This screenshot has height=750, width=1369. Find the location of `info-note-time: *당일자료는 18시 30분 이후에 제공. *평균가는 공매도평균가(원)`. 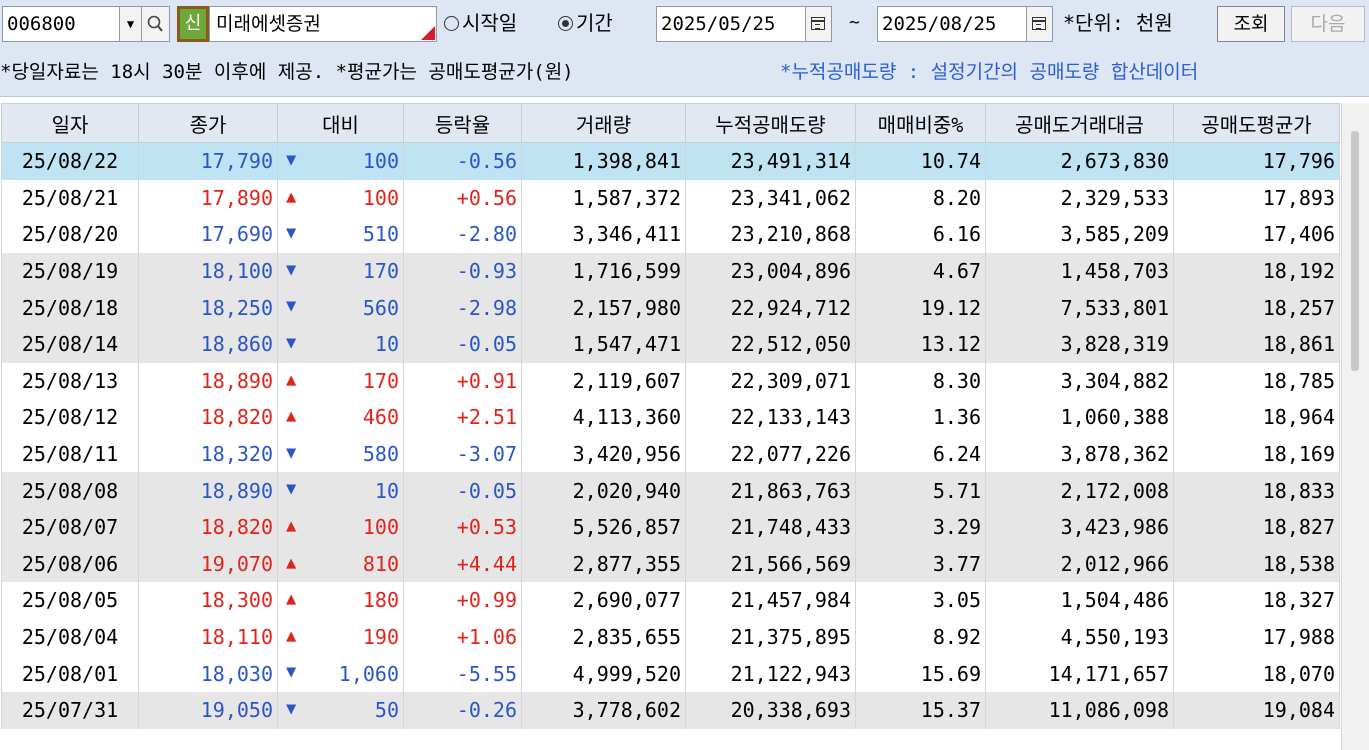

info-note-time: *당일자료는 18시 30분 이후에 제공. *평균가는 공매도평균가(원) is located at coordinates (287, 72).